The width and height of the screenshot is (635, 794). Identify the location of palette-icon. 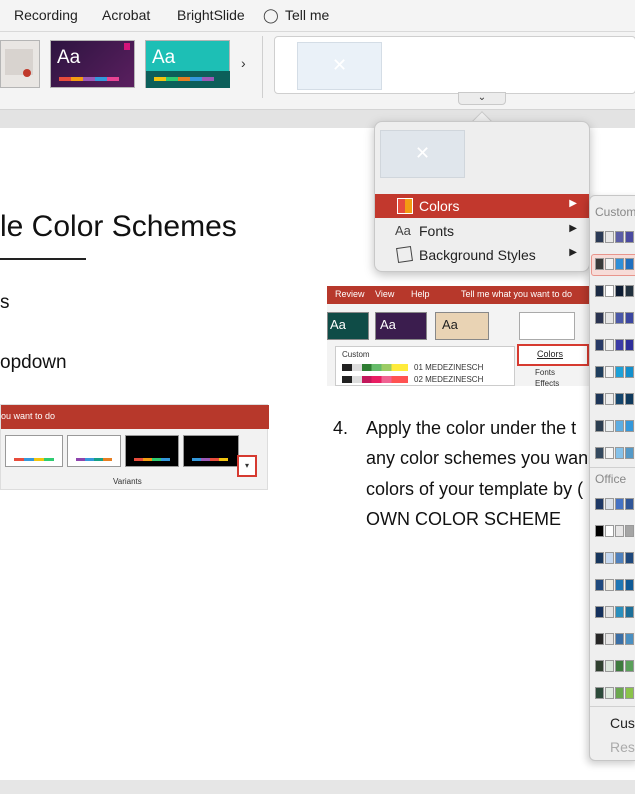
(405, 206).